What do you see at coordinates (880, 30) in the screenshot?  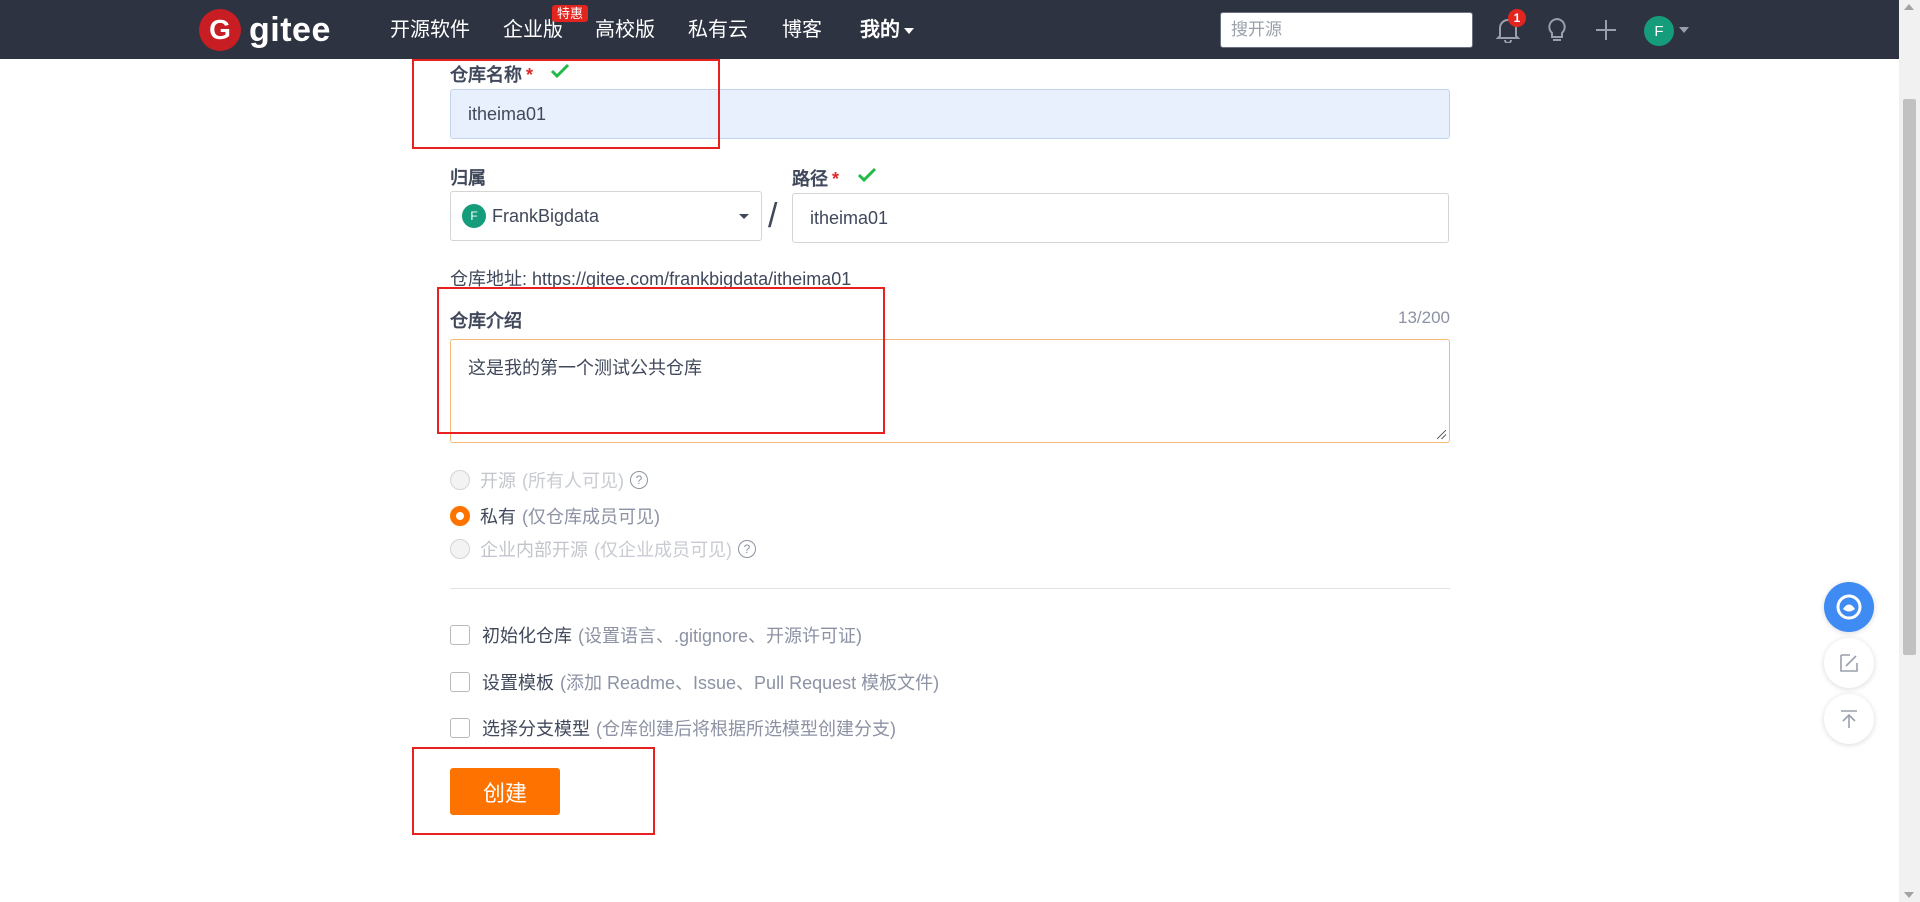 I see `nav-mine-label: 我的` at bounding box center [880, 30].